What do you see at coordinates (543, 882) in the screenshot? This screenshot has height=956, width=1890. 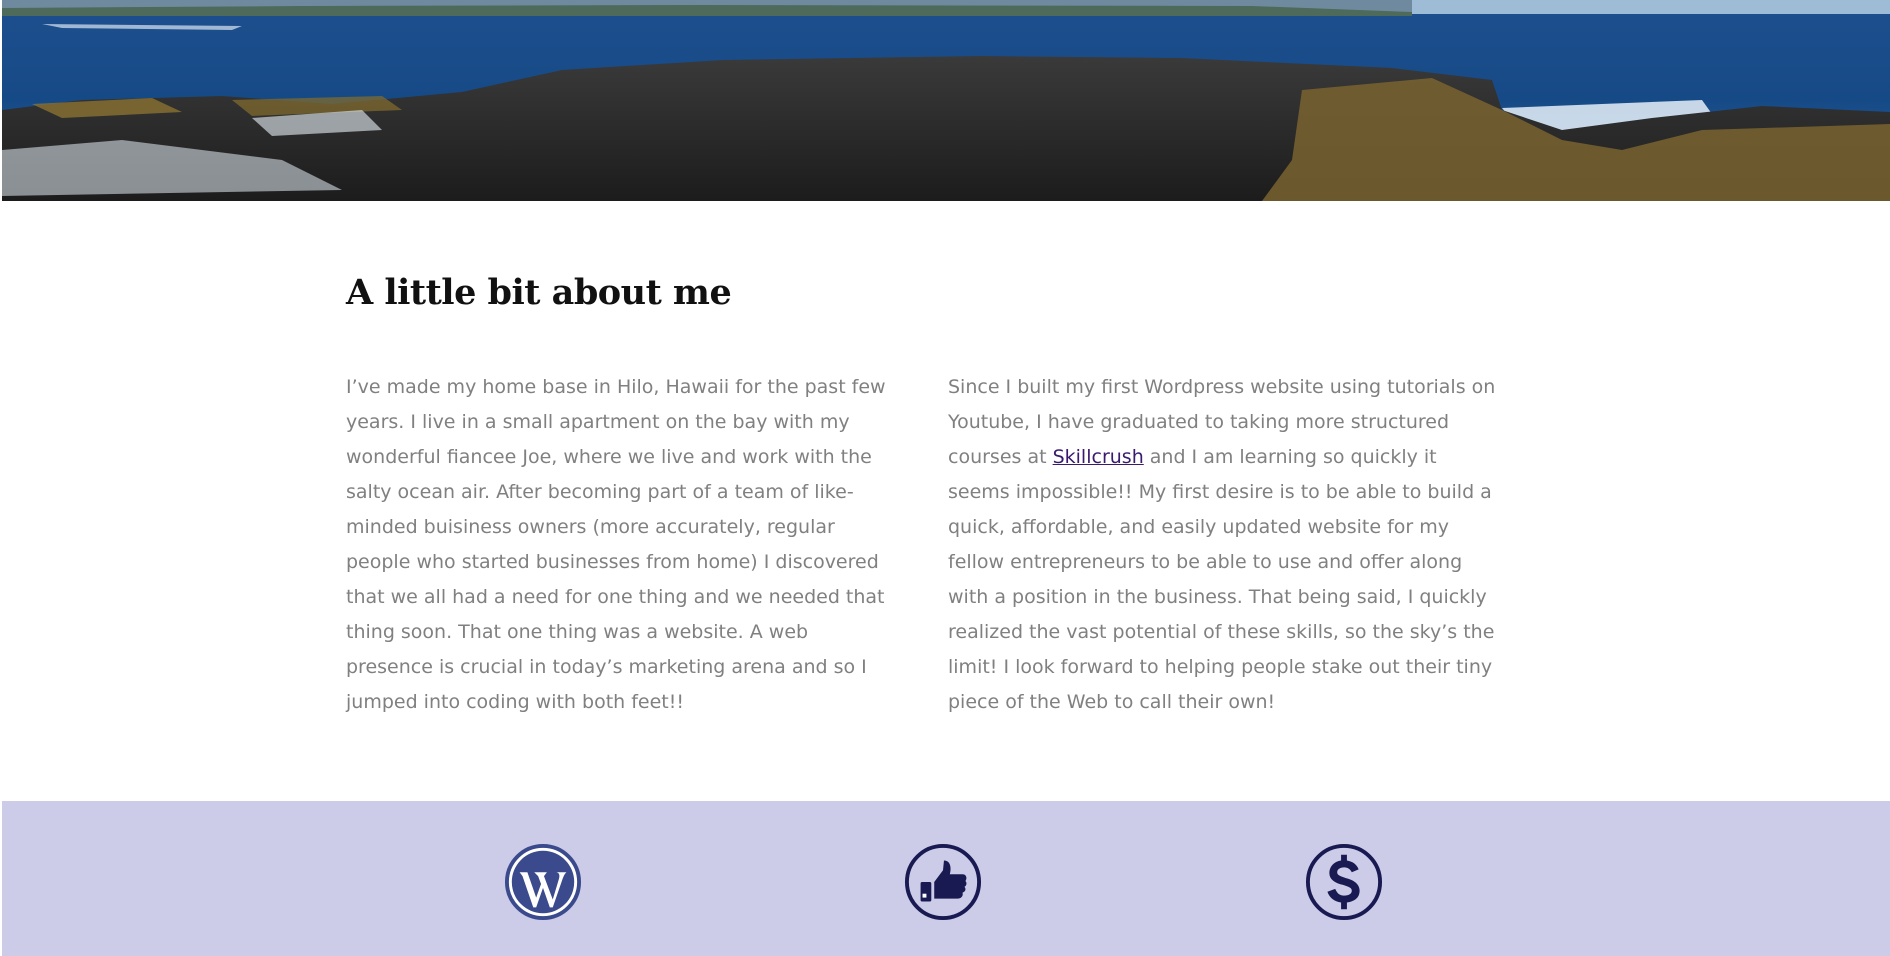 I see `wordpress-icon` at bounding box center [543, 882].